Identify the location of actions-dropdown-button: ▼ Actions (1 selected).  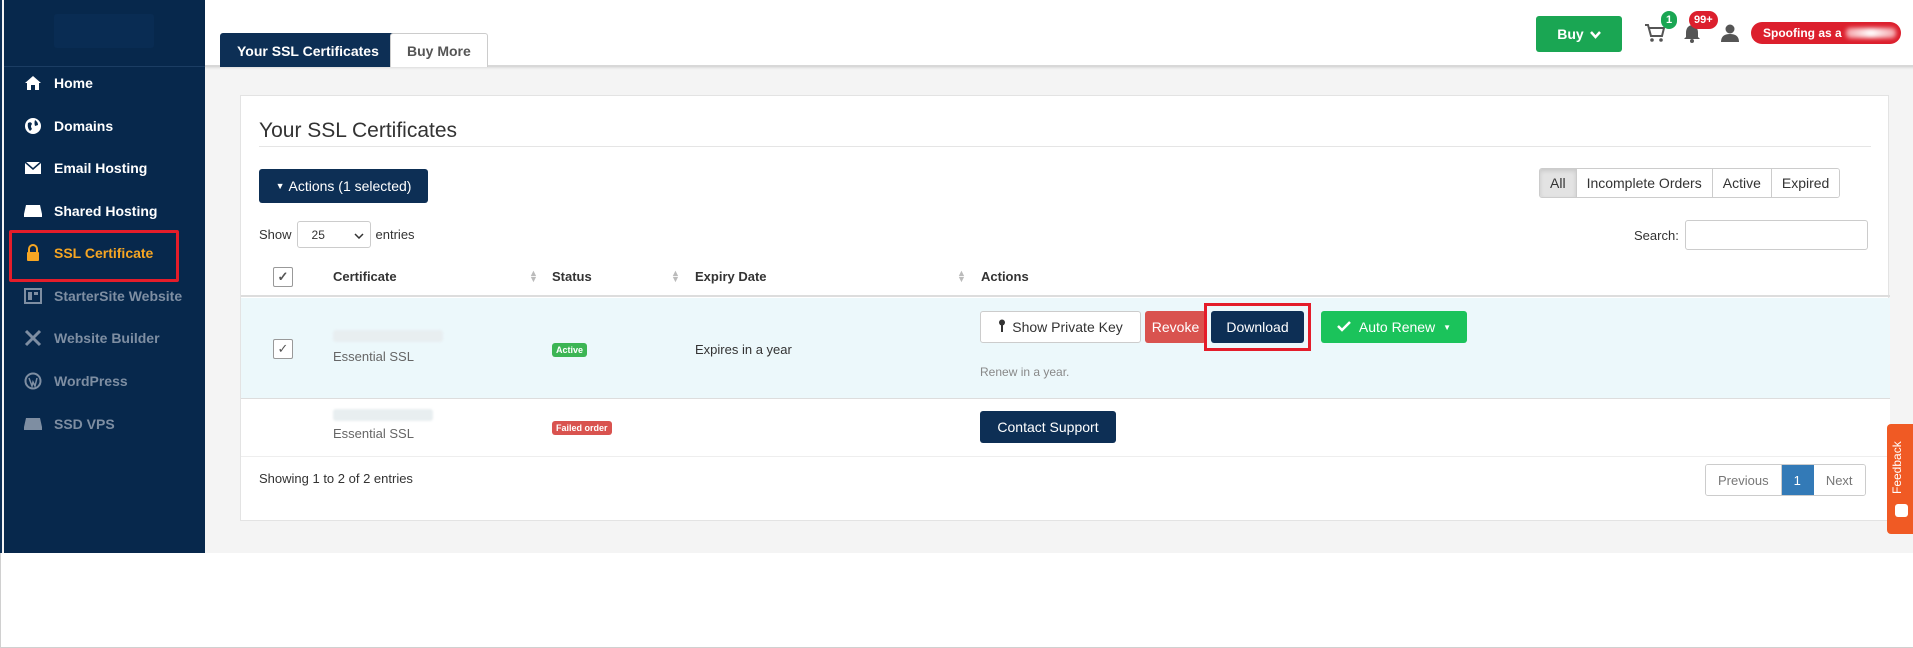
(343, 186).